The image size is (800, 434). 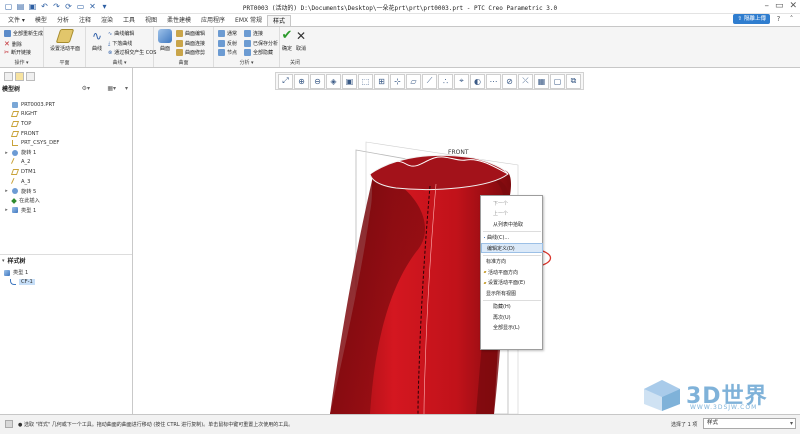 What do you see at coordinates (120, 44) in the screenshot?
I see `drop-curve-button: ⤓ 下落曲线` at bounding box center [120, 44].